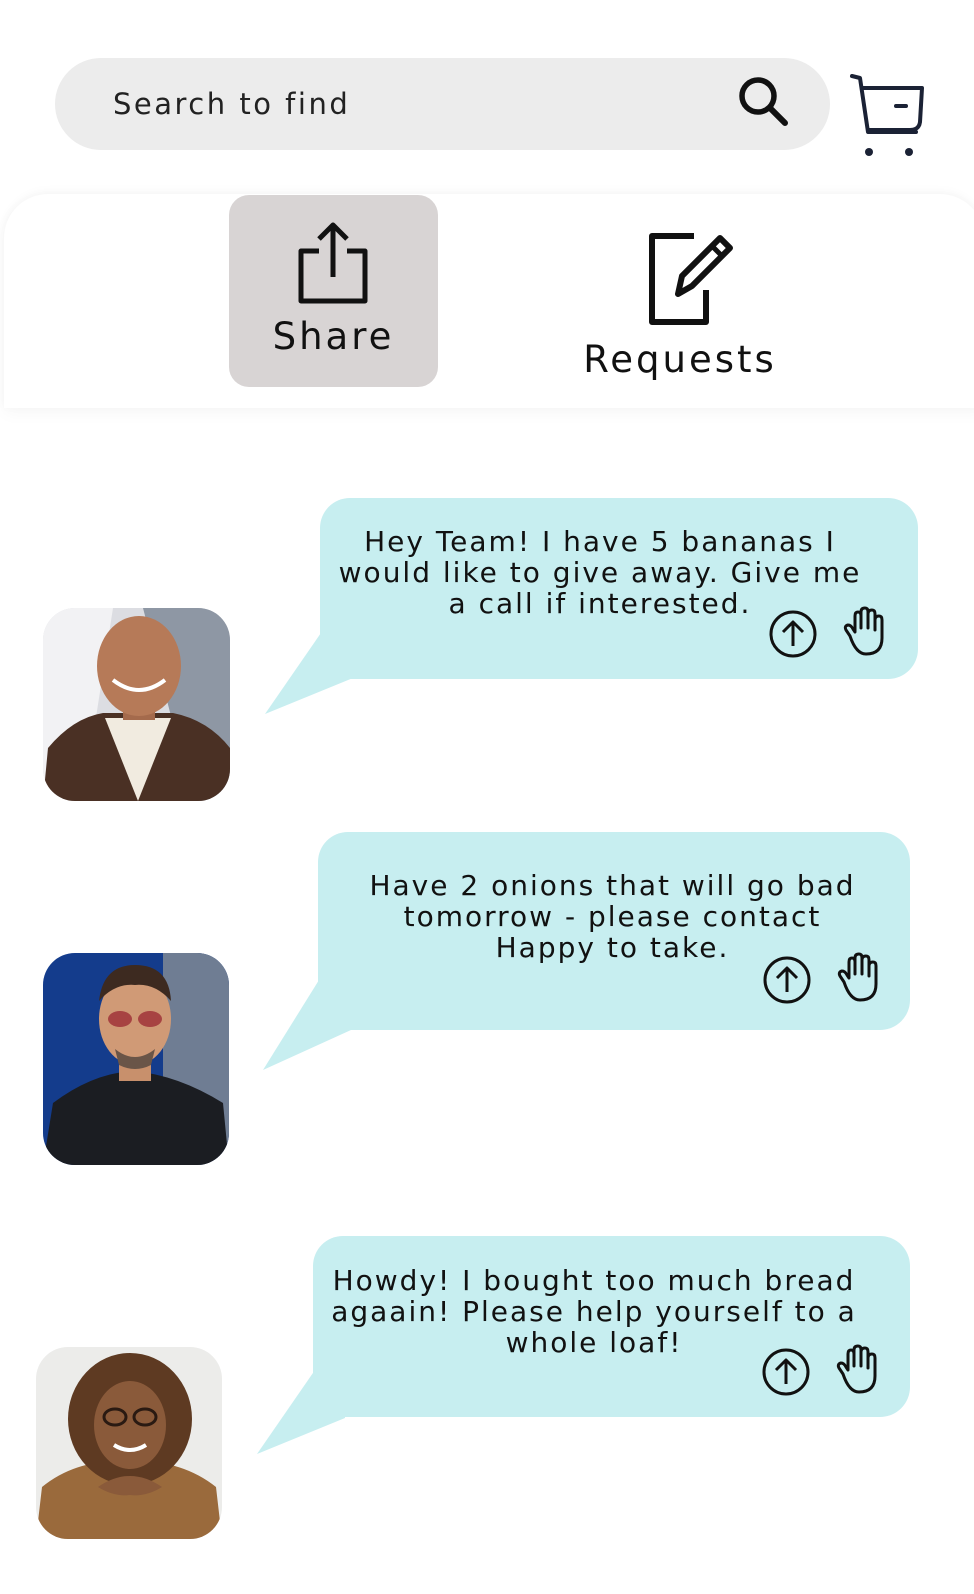 The height and width of the screenshot is (1594, 974). Describe the element at coordinates (333, 336) in the screenshot. I see `tab-share-label: Share` at that location.